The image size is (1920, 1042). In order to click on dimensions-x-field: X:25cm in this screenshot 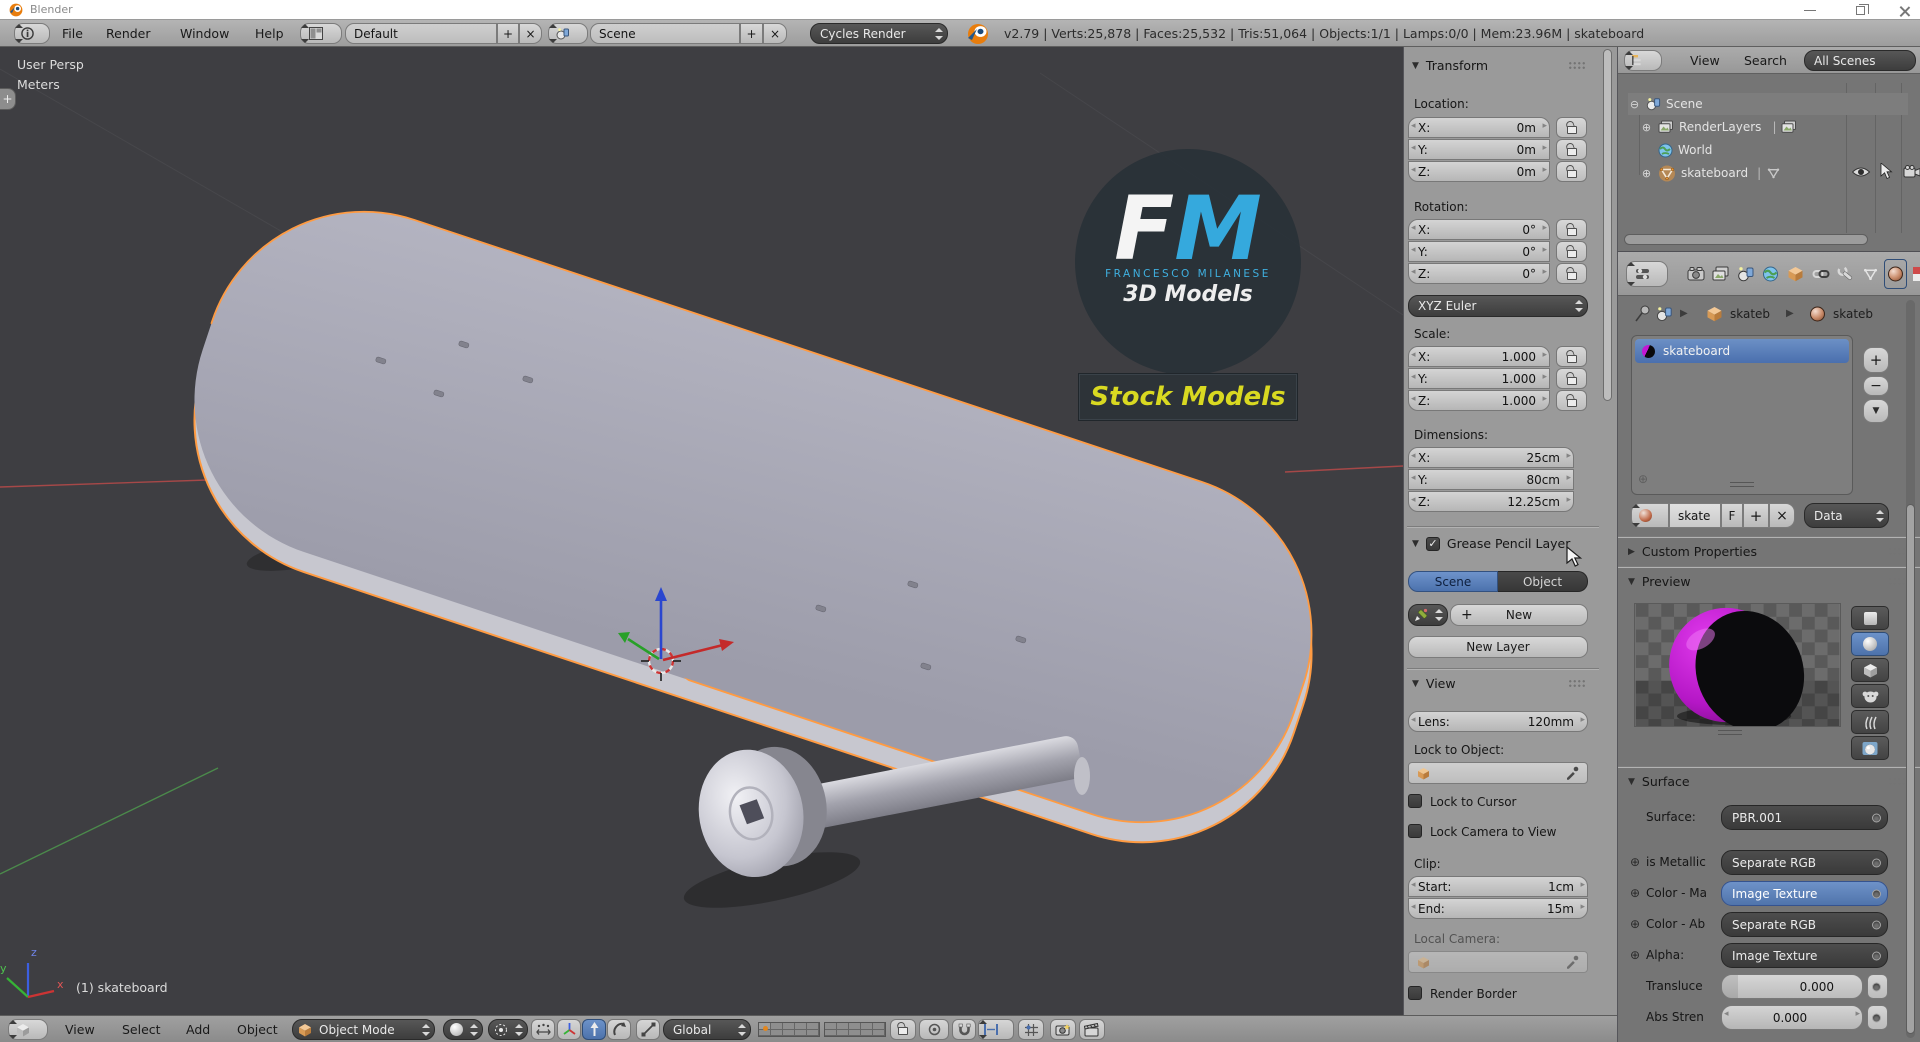, I will do `click(1491, 457)`.